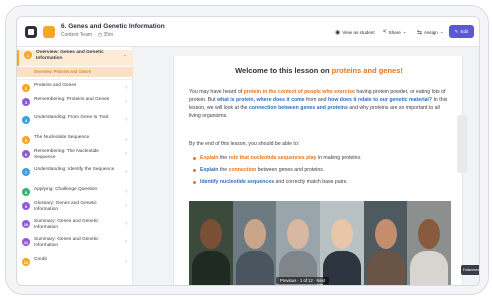 This screenshot has height=299, width=492. What do you see at coordinates (385, 32) in the screenshot?
I see `share-icon: <` at bounding box center [385, 32].